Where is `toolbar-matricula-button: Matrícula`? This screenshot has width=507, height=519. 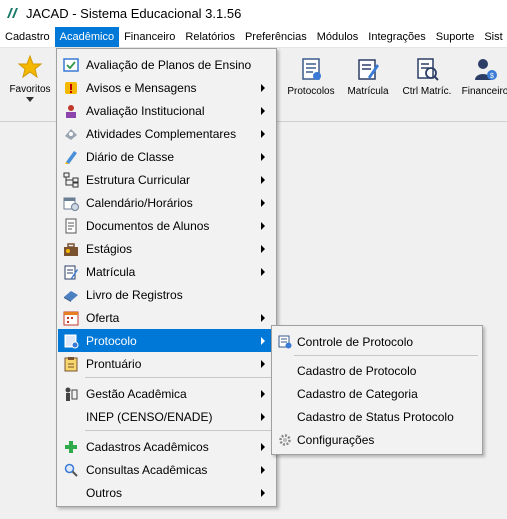
toolbar-matricula-button: Matrícula is located at coordinates (368, 76).